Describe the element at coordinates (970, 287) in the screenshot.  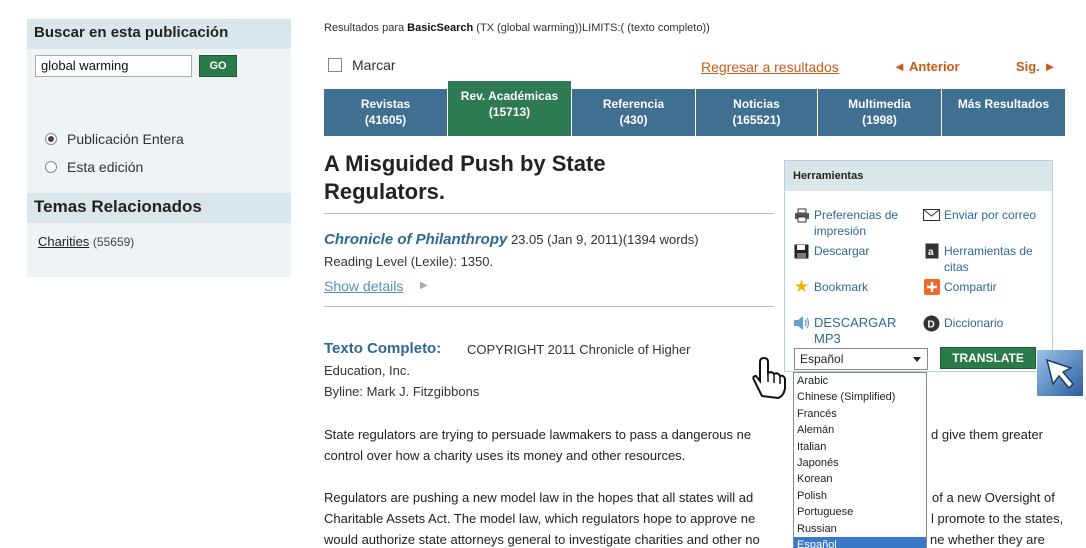
I see `tool-label: Compartir` at that location.